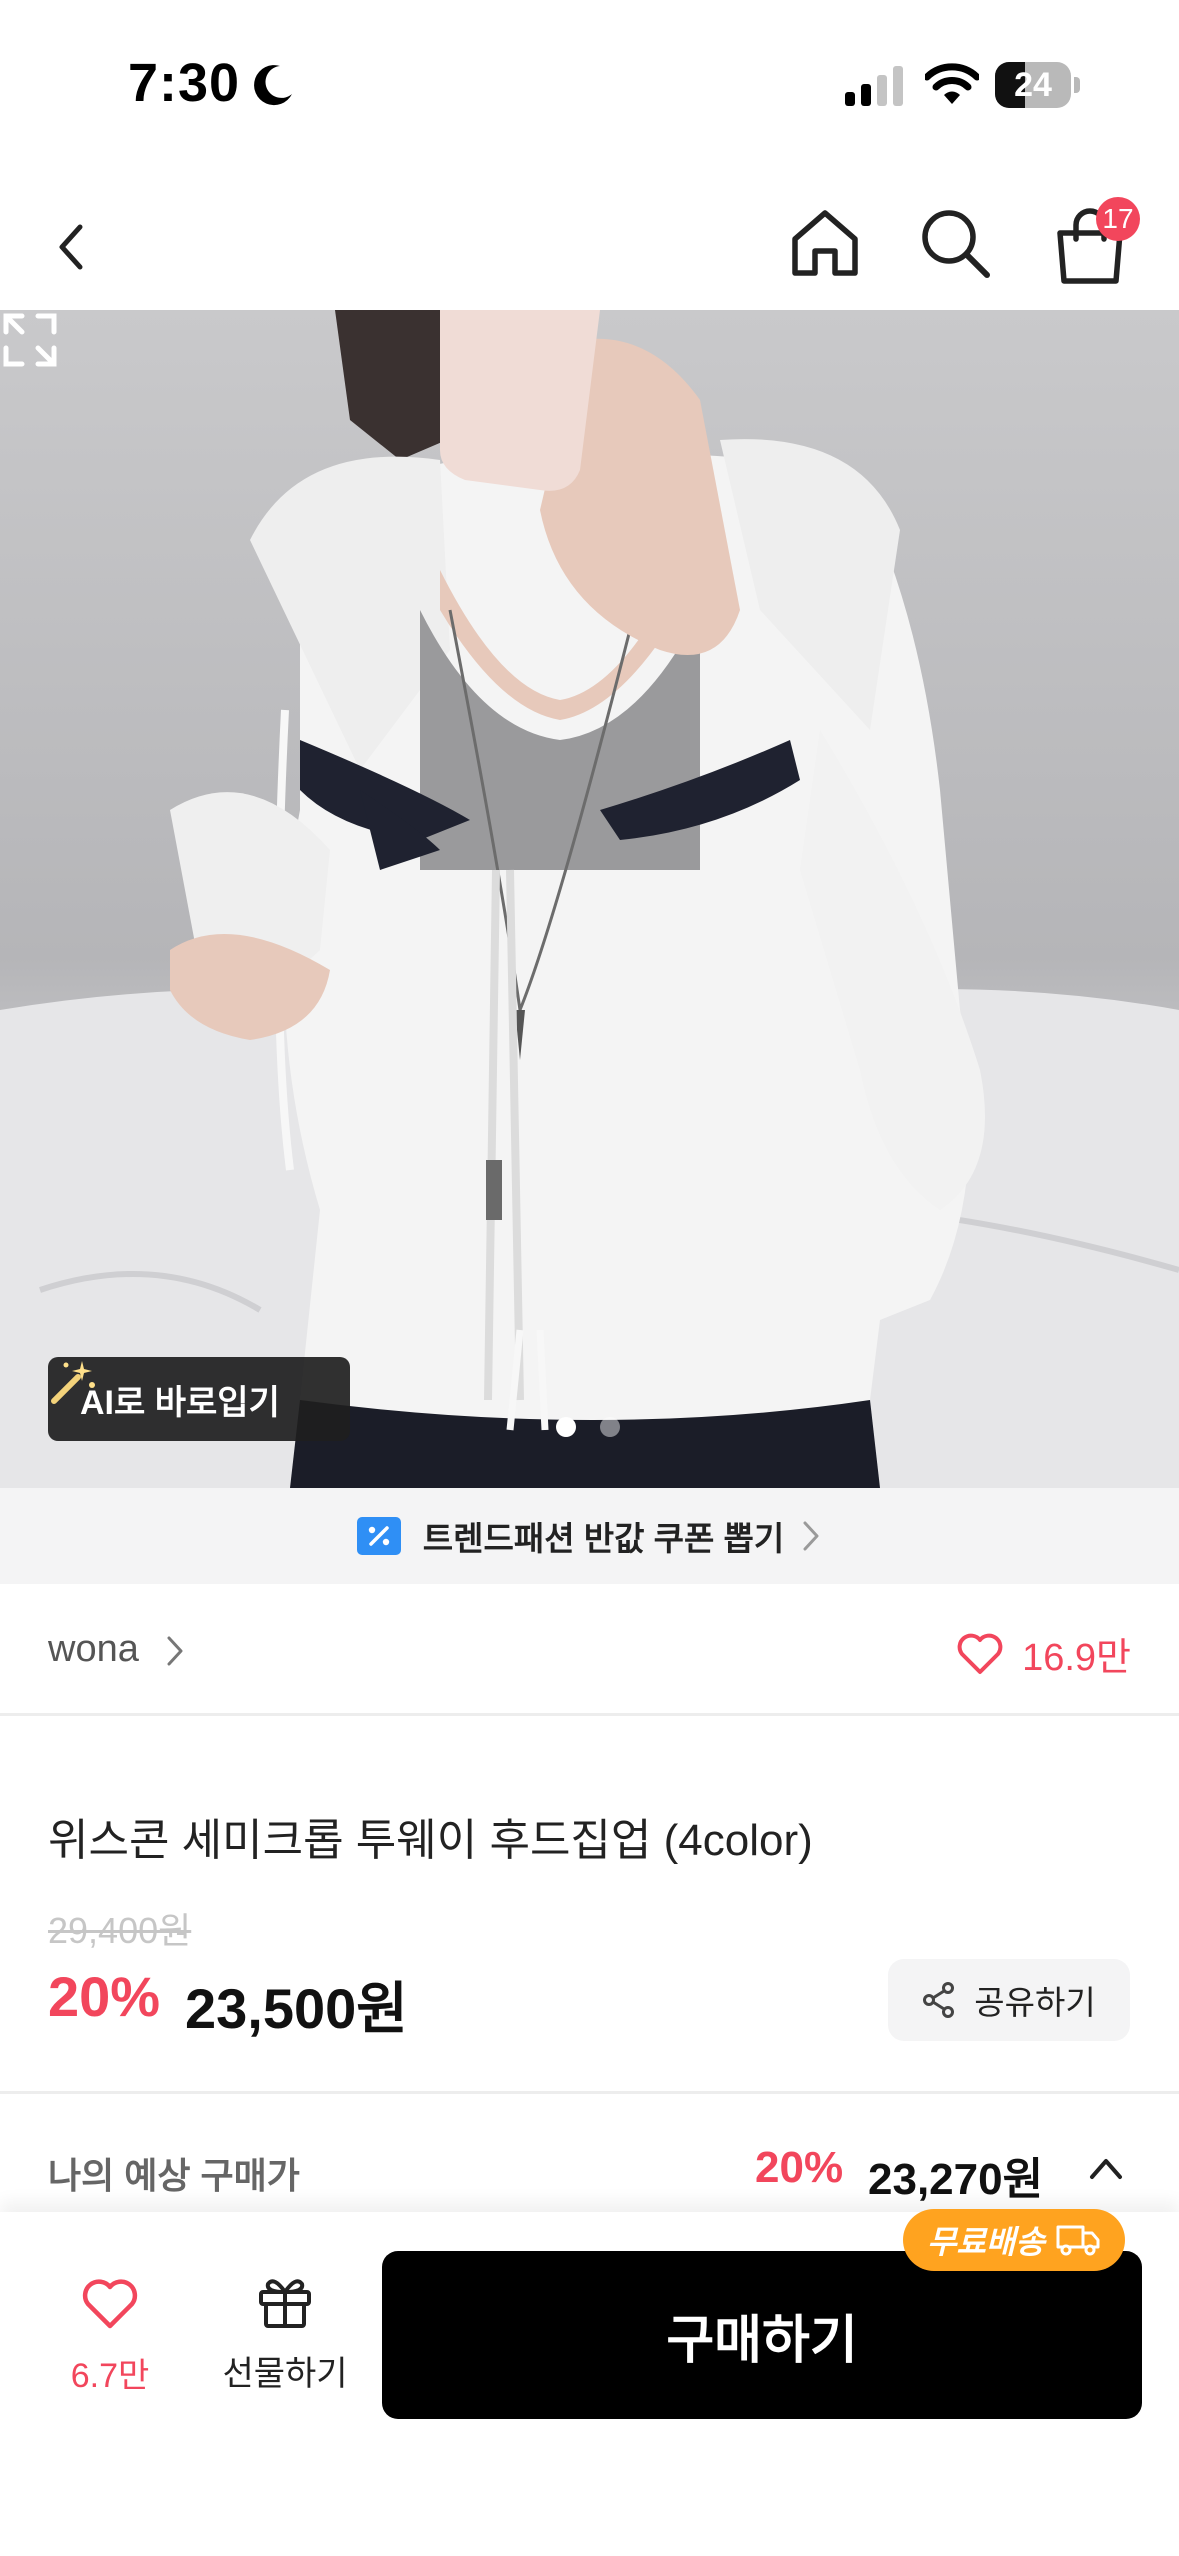 This screenshot has height=2556, width=1179. I want to click on search-button, so click(955, 243).